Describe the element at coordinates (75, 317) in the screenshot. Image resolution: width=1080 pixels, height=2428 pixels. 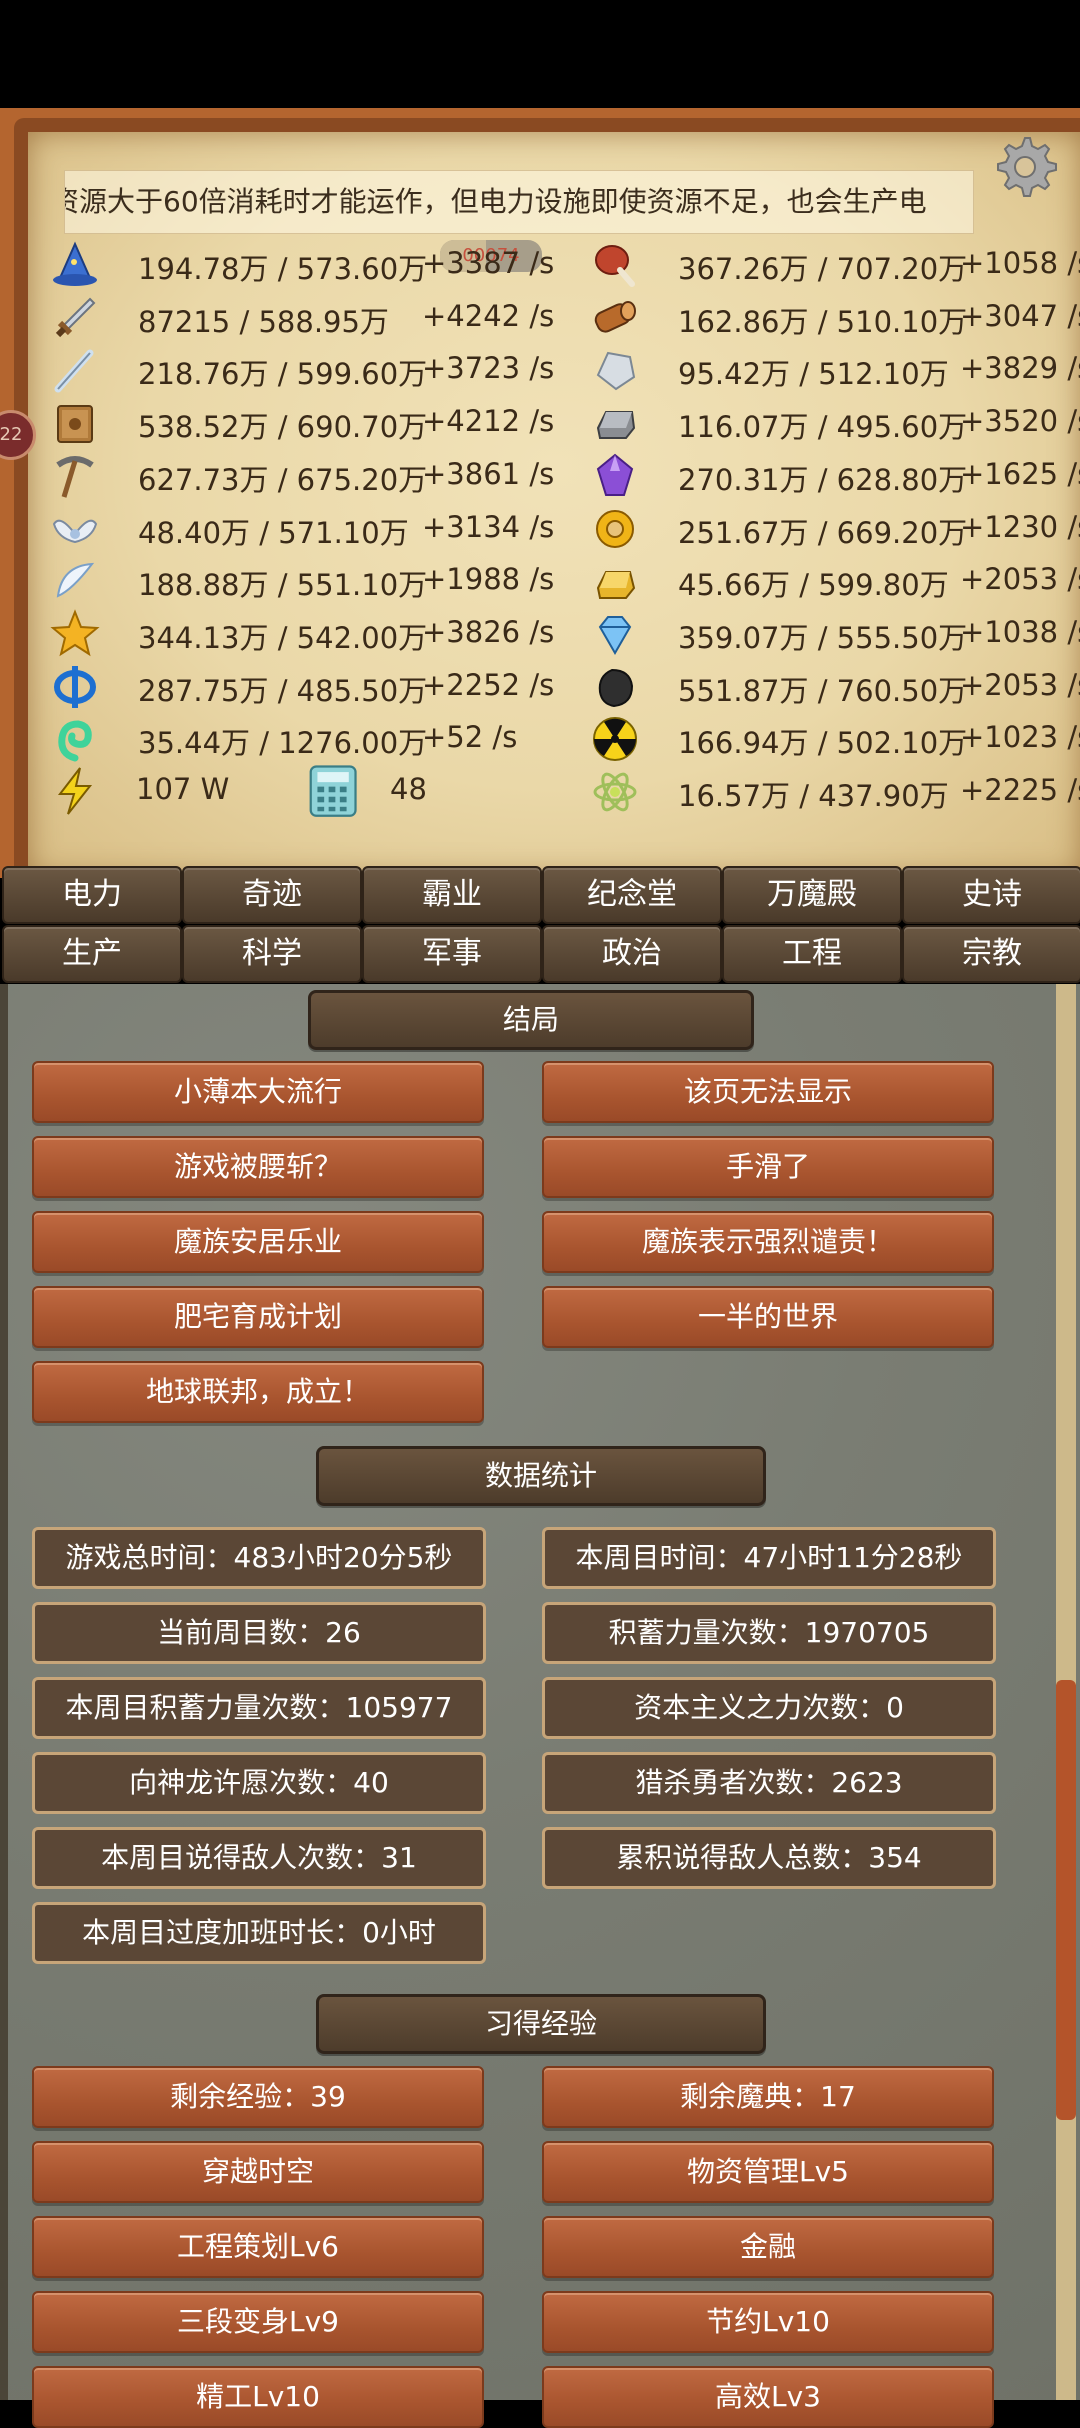
I see `sword-icon` at that location.